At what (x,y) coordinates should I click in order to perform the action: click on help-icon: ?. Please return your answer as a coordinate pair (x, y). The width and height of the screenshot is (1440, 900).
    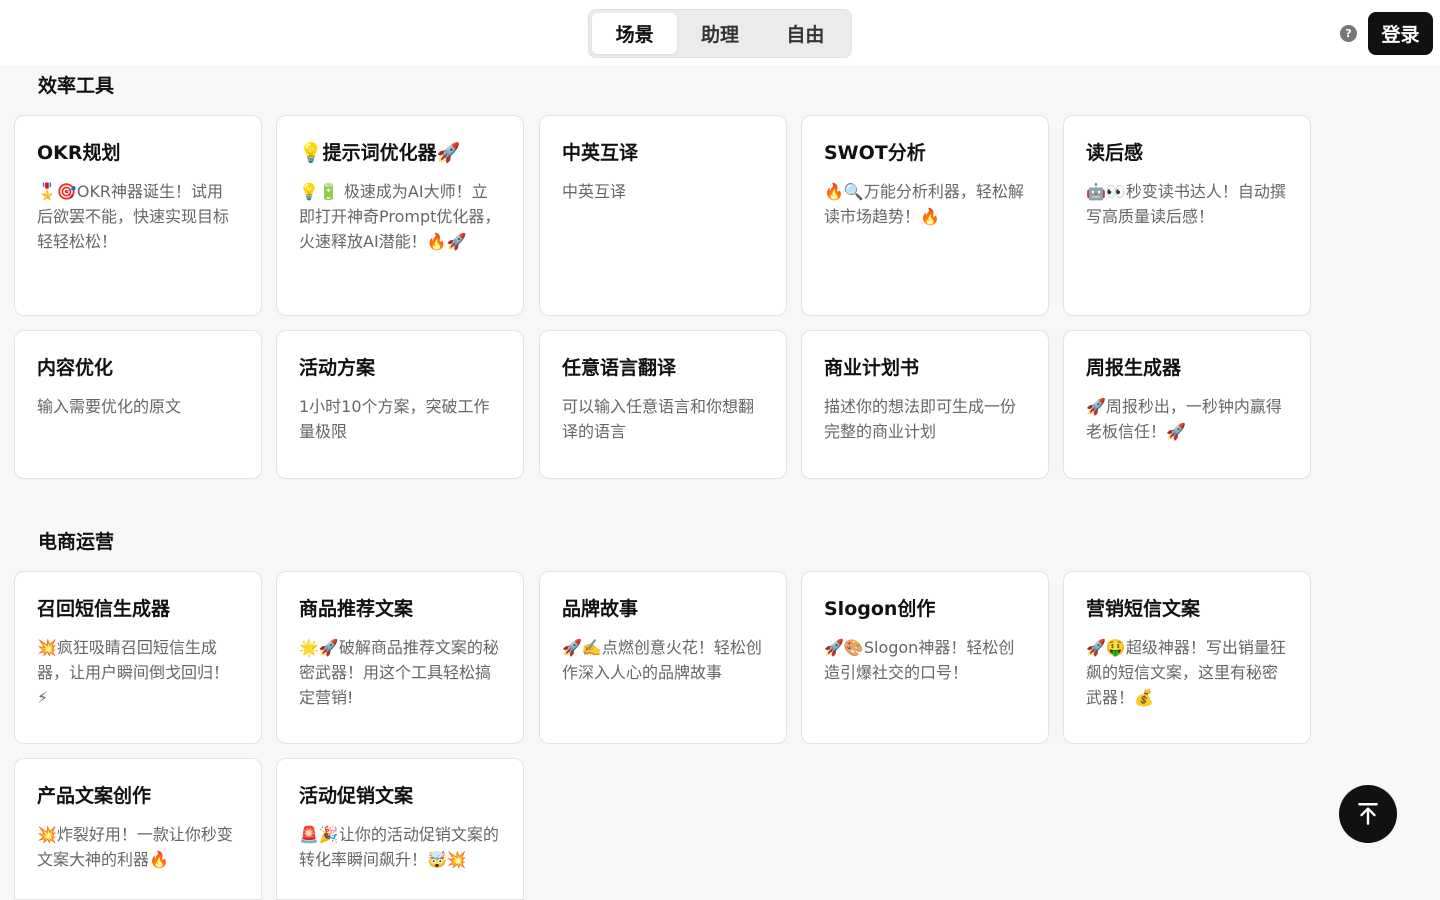
    Looking at the image, I should click on (1348, 33).